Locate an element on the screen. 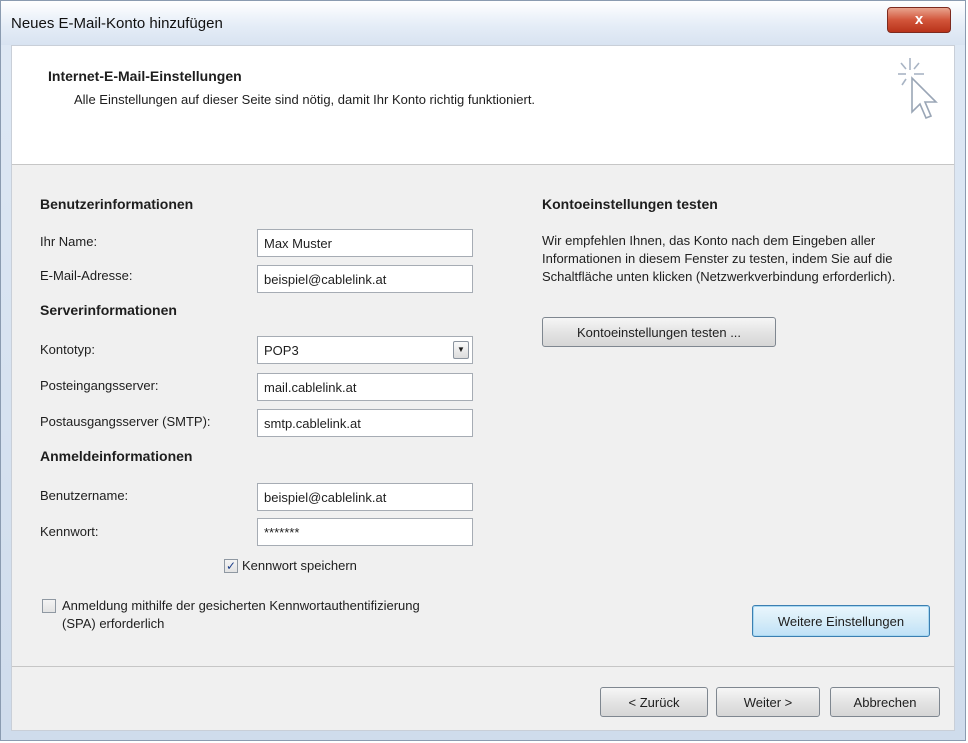 This screenshot has height=743, width=968. password-label: Kennwort: is located at coordinates (69, 531).